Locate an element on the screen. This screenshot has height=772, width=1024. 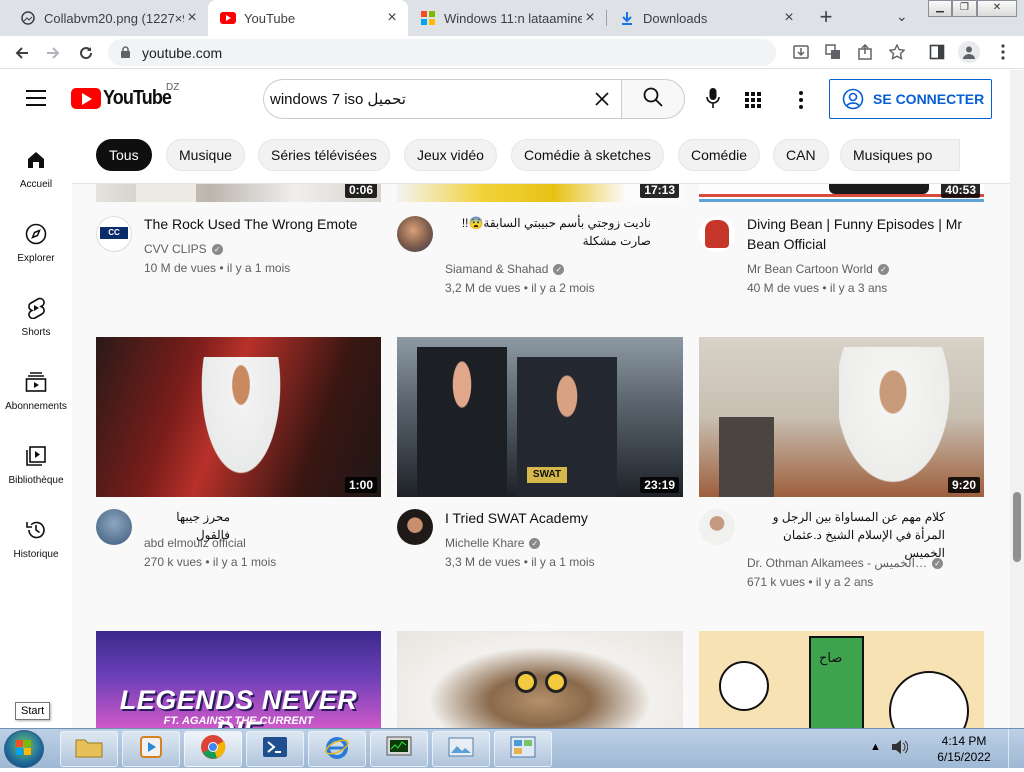
search-button is located at coordinates (653, 99).